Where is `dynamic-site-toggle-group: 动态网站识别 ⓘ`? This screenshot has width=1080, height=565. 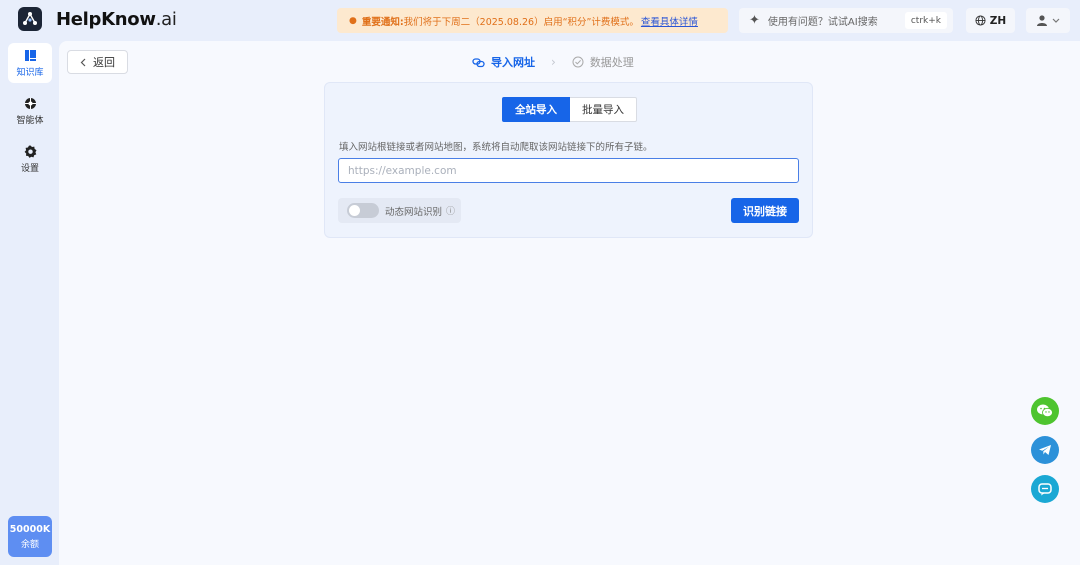 dynamic-site-toggle-group: 动态网站识别 ⓘ is located at coordinates (399, 210).